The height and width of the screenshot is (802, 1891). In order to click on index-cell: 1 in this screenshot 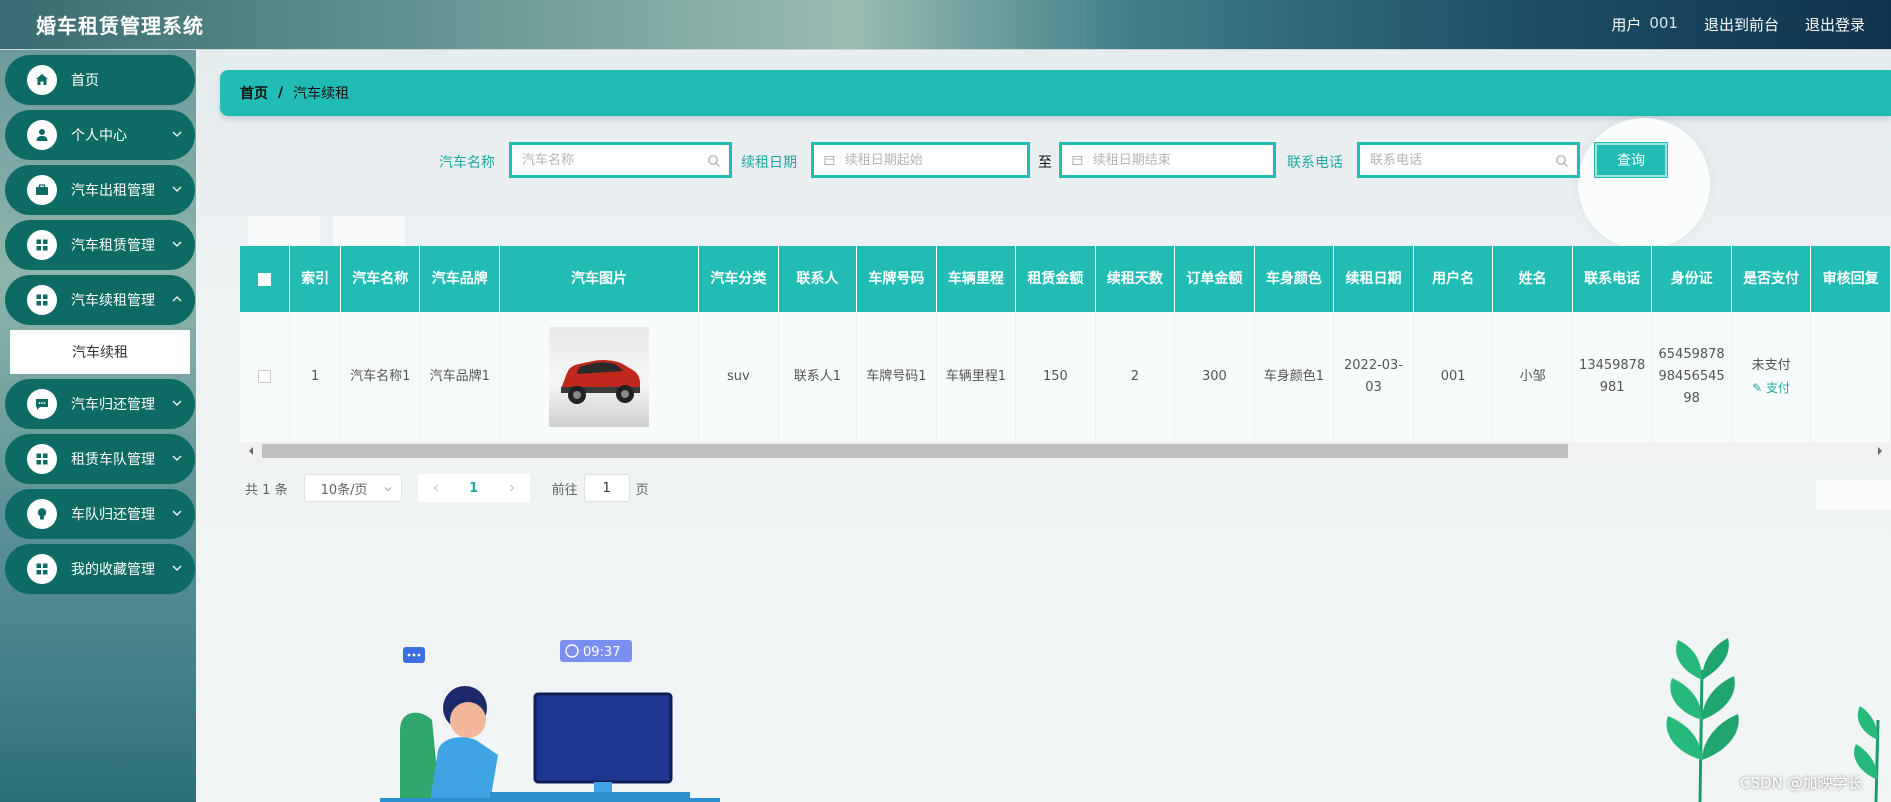, I will do `click(315, 377)`.